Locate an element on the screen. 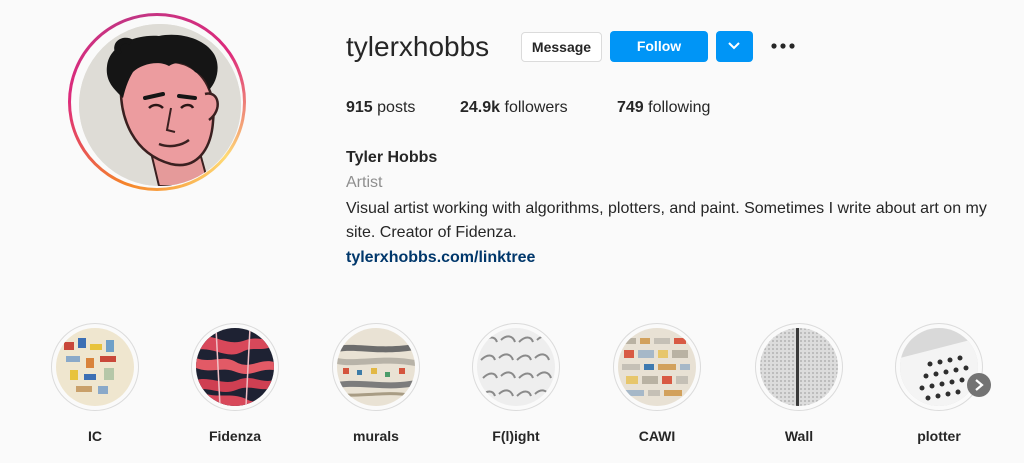 Image resolution: width=1024 pixels, height=463 pixels. highlights-next-button is located at coordinates (979, 385).